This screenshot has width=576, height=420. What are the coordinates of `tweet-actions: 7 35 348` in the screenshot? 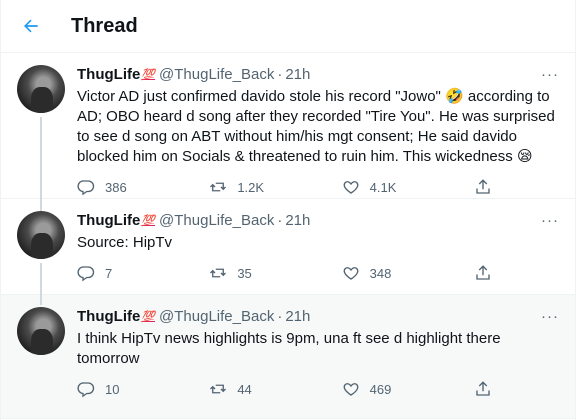 It's located at (289, 273).